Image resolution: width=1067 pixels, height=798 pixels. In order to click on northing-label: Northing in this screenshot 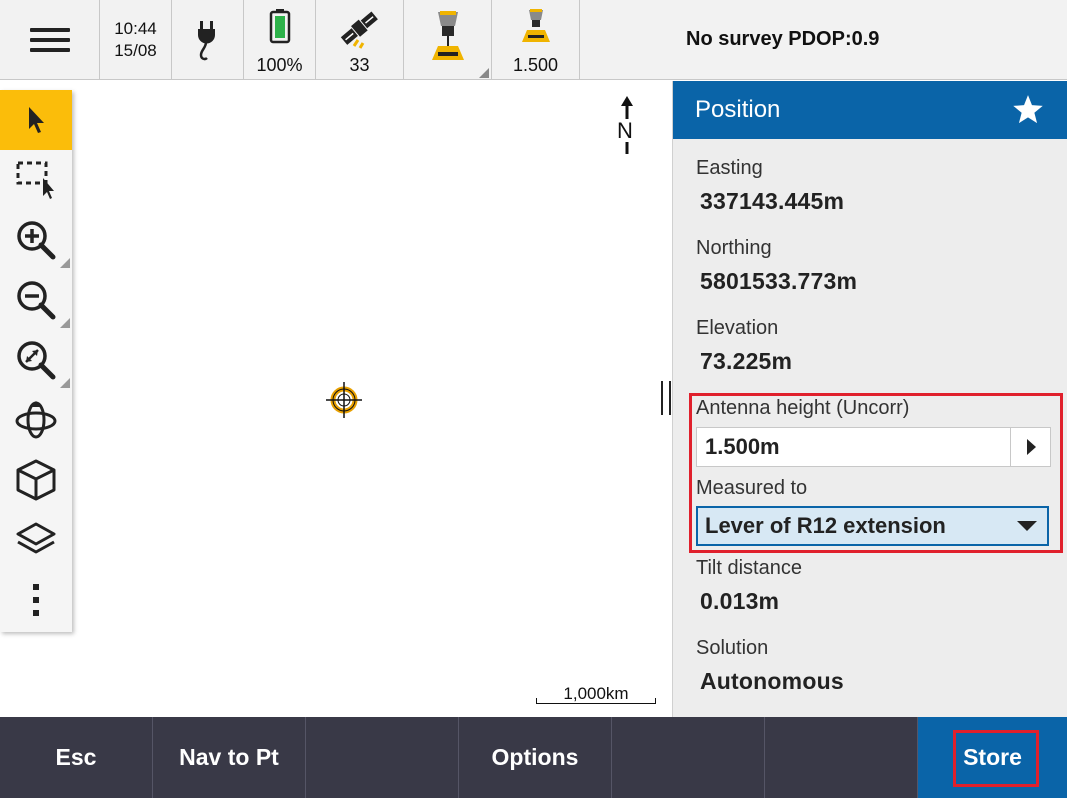, I will do `click(734, 248)`.